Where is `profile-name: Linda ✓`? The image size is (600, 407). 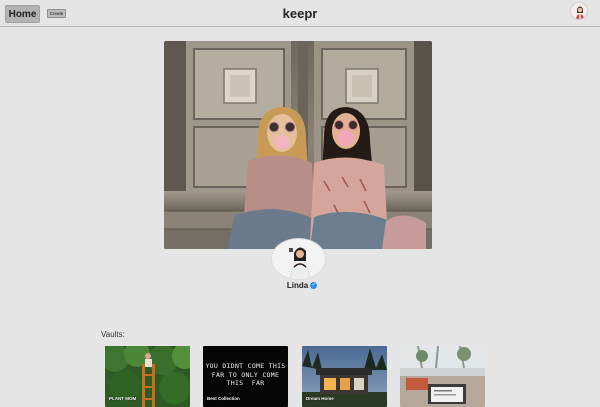
profile-name: Linda ✓ is located at coordinates (302, 285).